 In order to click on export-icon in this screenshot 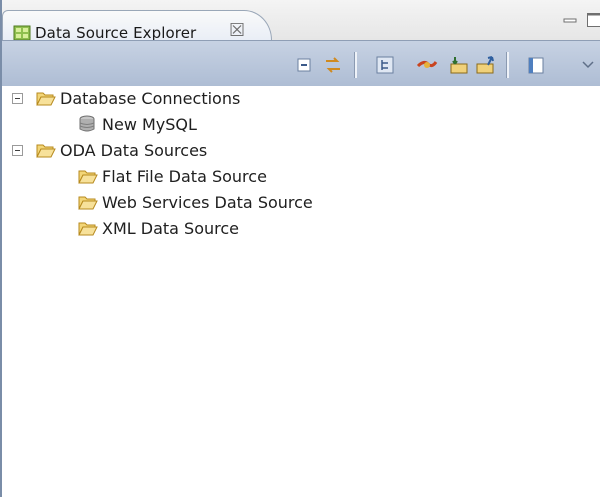, I will do `click(485, 65)`.